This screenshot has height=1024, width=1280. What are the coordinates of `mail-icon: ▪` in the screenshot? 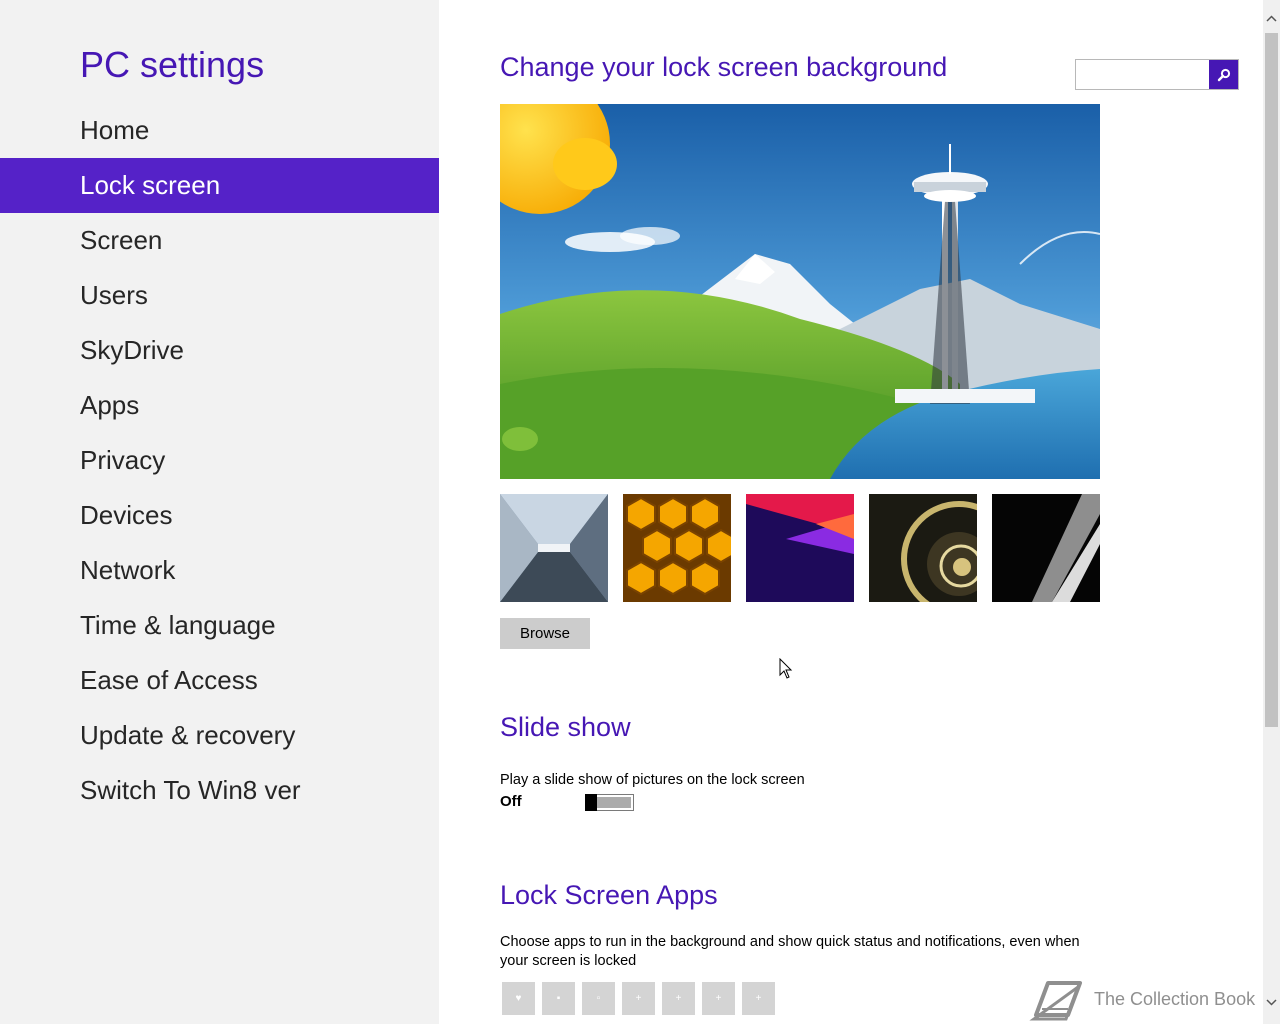 It's located at (558, 998).